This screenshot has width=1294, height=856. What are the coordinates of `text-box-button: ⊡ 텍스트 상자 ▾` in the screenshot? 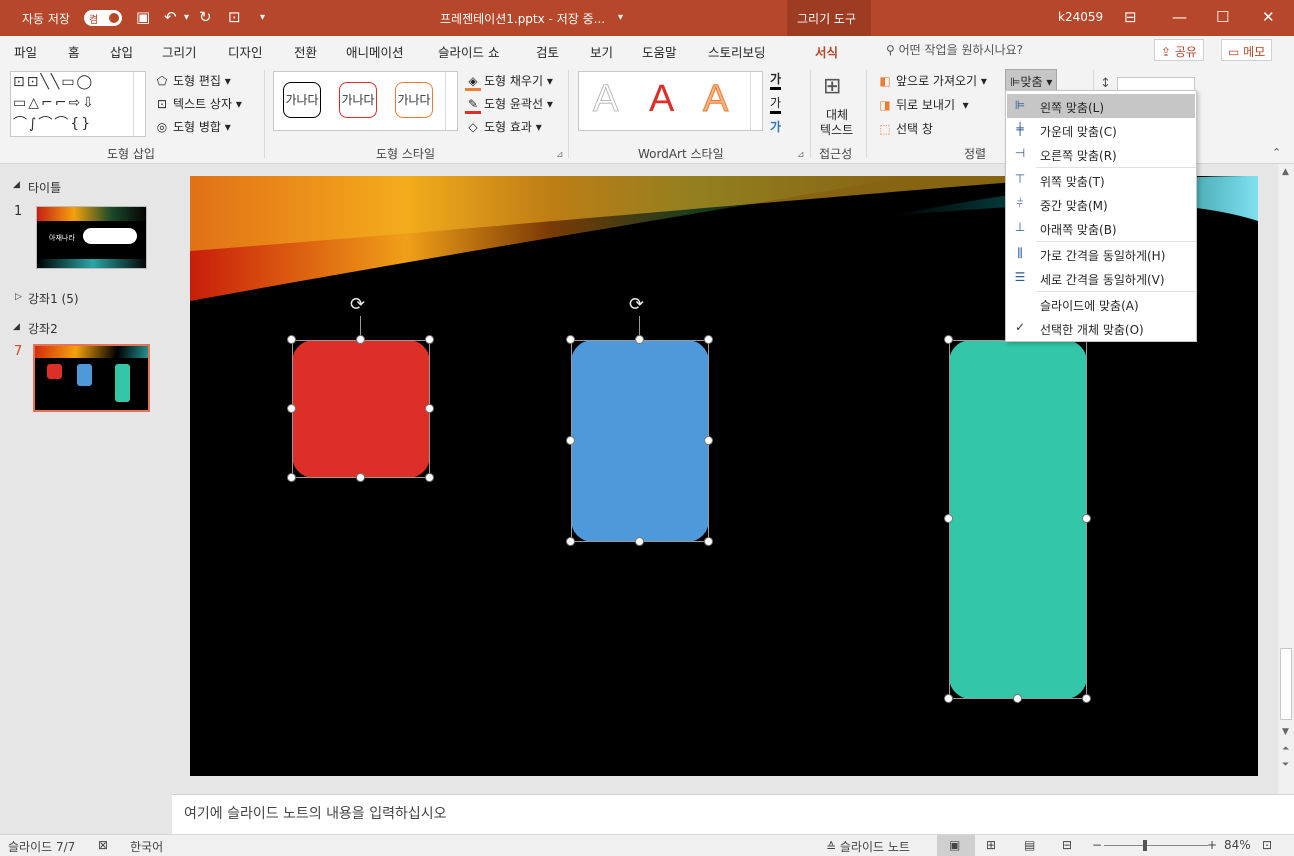 It's located at (198, 103).